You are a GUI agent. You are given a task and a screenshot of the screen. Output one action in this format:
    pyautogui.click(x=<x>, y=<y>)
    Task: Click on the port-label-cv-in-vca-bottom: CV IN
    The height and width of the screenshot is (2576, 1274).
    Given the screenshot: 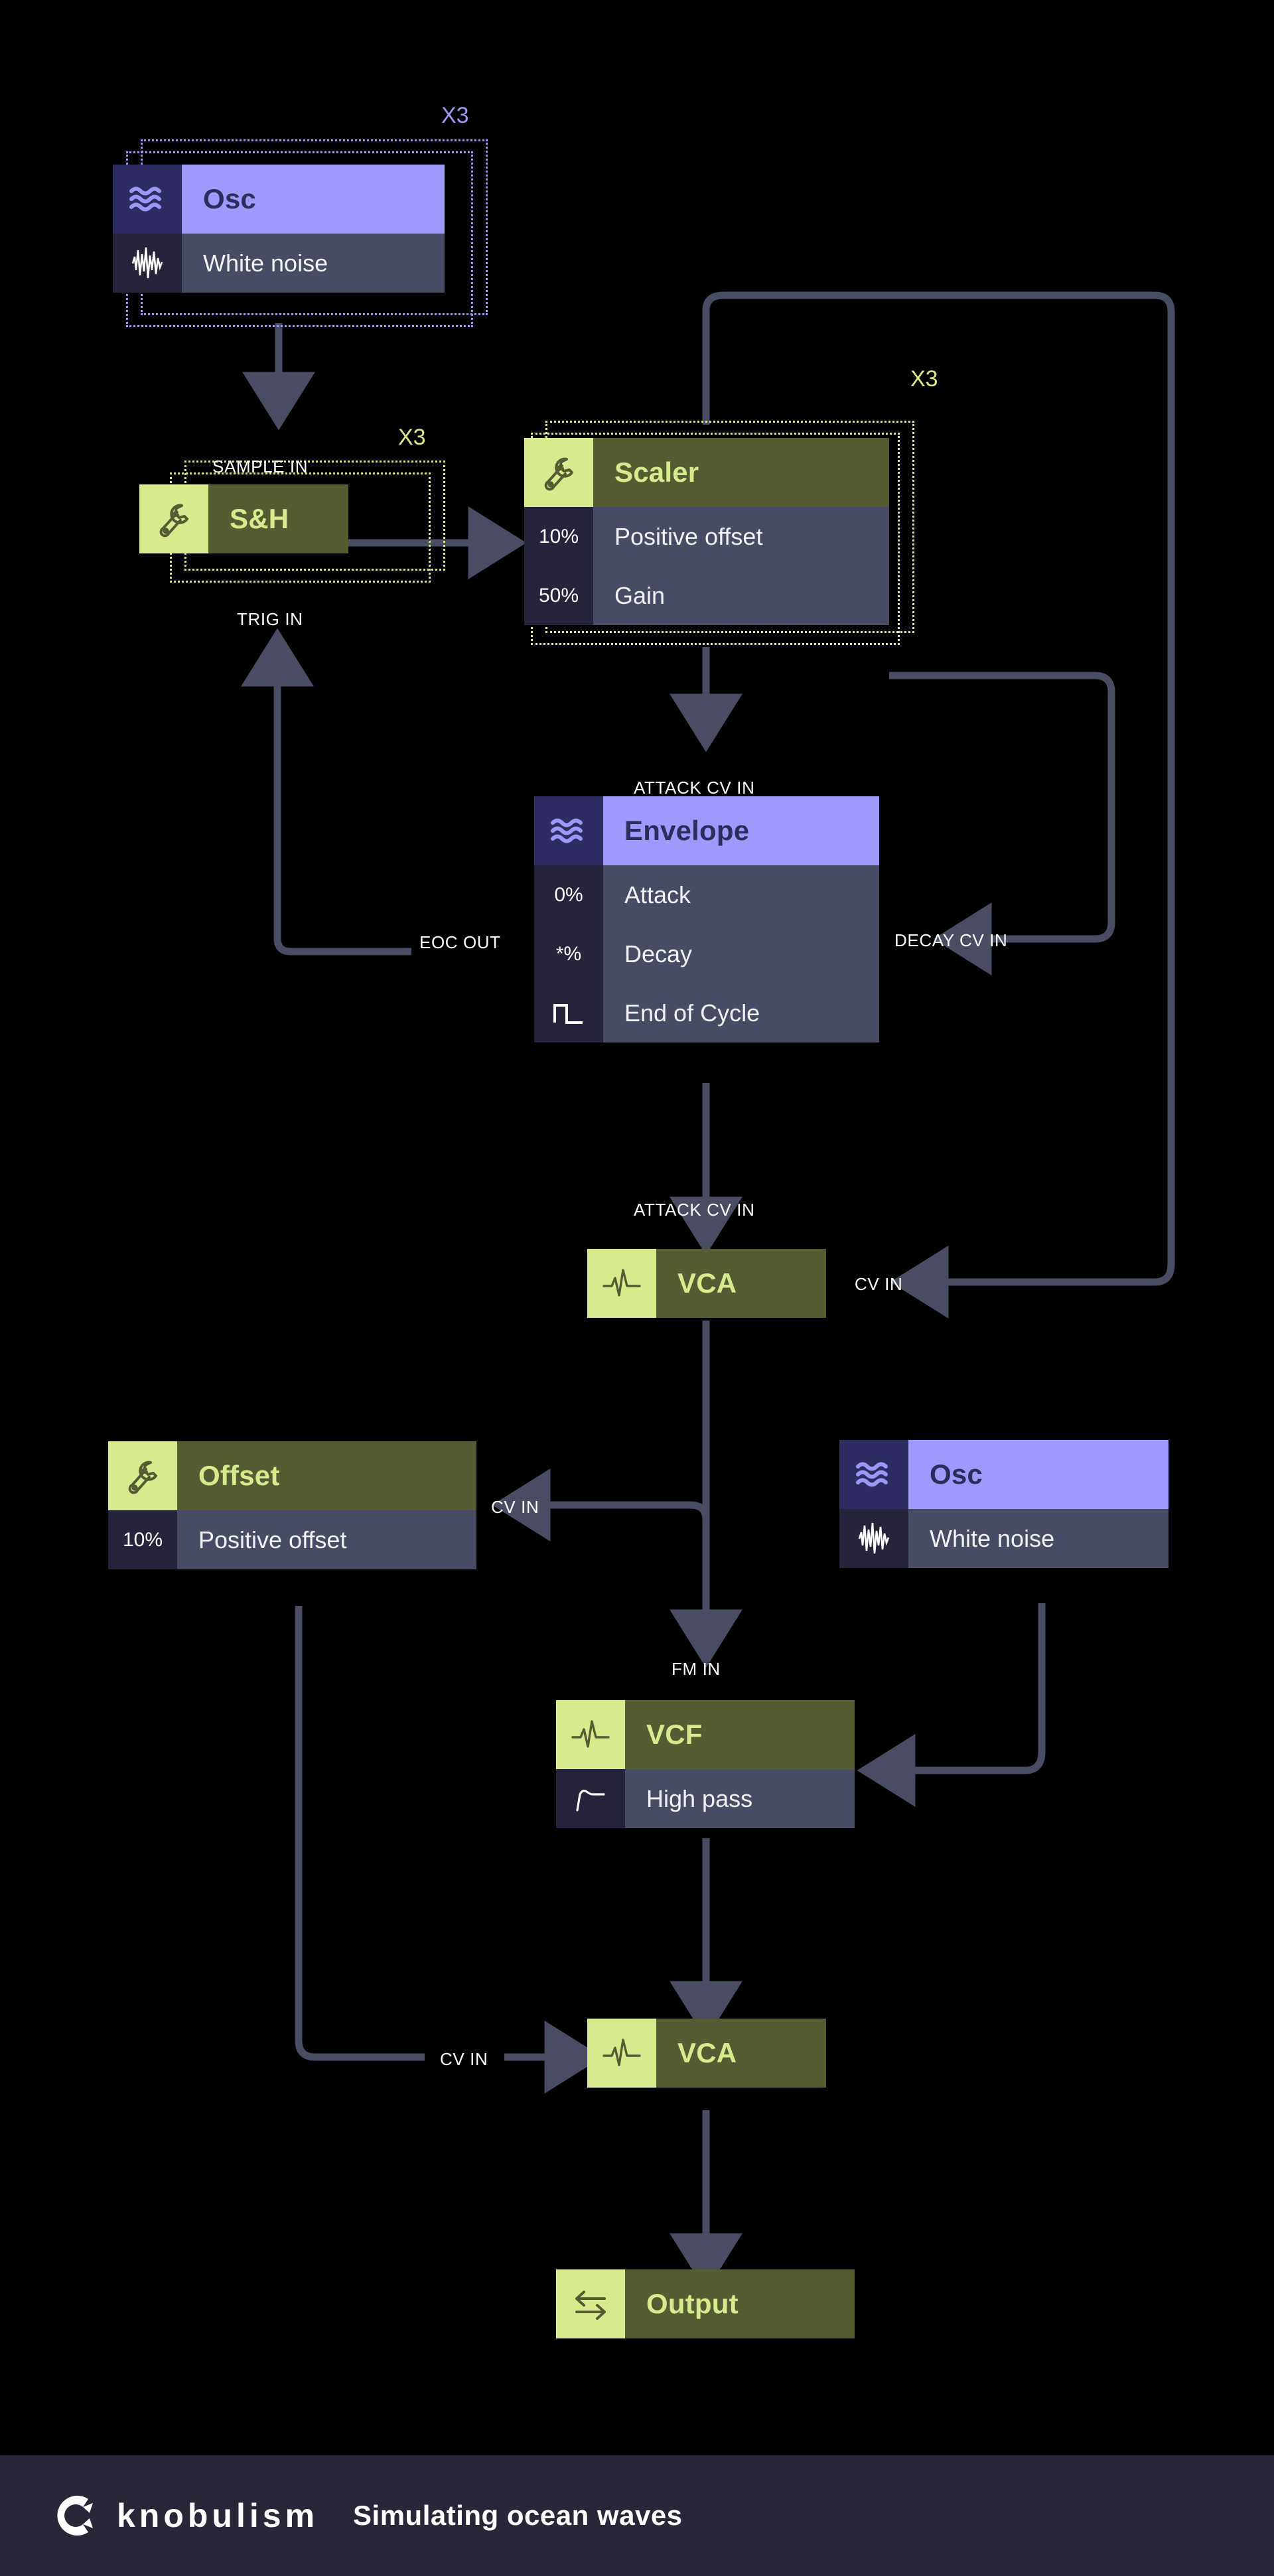 What is the action you would take?
    pyautogui.click(x=464, y=2059)
    